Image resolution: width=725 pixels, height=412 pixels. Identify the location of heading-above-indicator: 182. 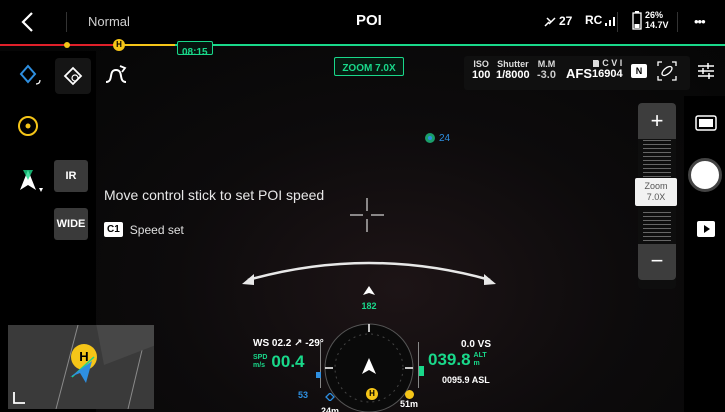
(369, 297).